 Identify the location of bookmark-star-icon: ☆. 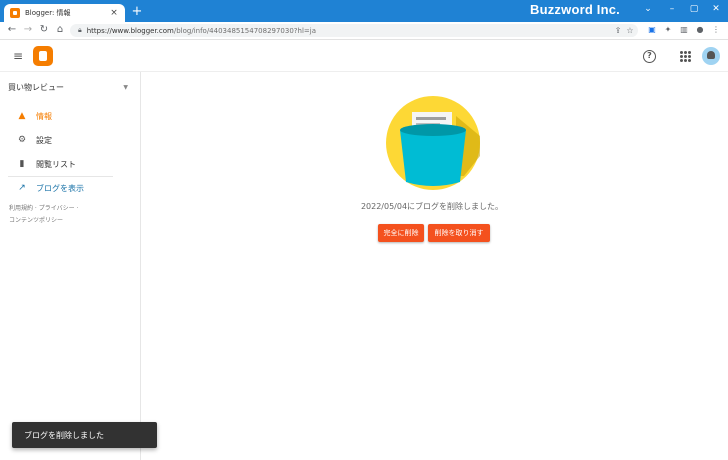
(630, 30).